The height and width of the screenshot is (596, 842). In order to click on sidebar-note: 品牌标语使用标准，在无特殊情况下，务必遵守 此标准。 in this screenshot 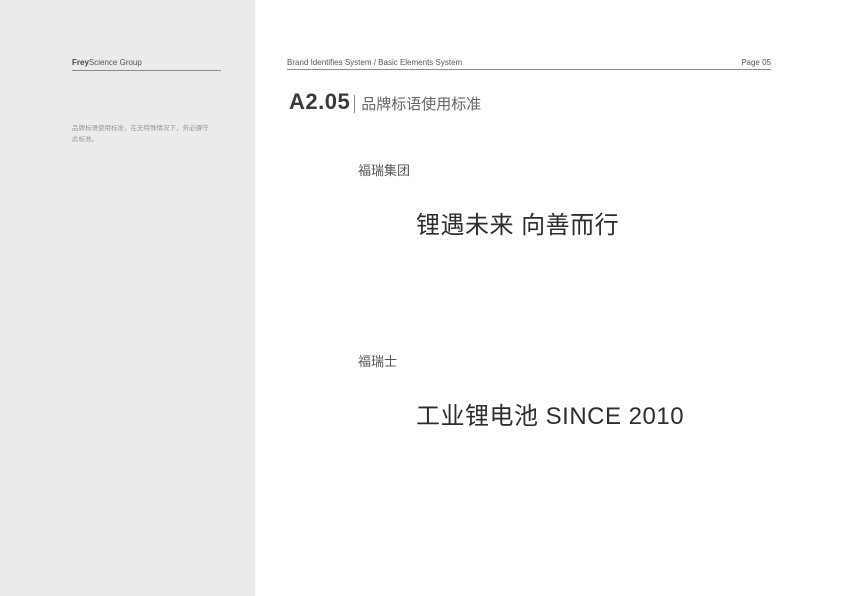, I will do `click(150, 134)`.